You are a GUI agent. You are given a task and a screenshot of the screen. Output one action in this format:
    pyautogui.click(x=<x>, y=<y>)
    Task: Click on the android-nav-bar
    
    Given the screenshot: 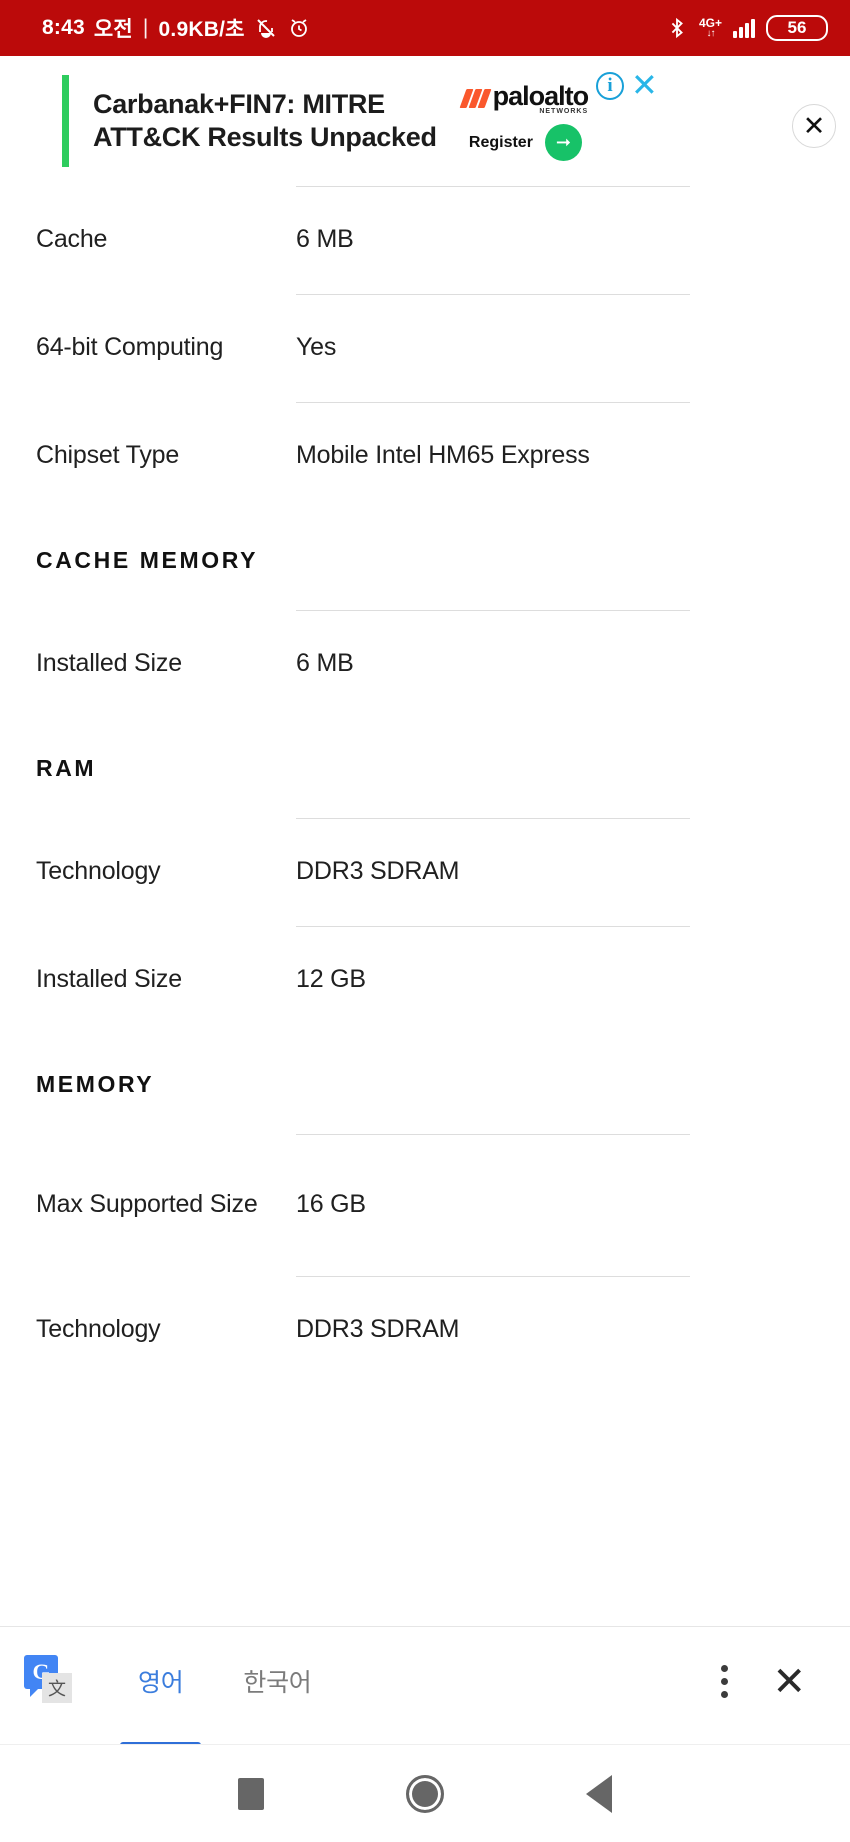 What is the action you would take?
    pyautogui.click(x=425, y=1793)
    